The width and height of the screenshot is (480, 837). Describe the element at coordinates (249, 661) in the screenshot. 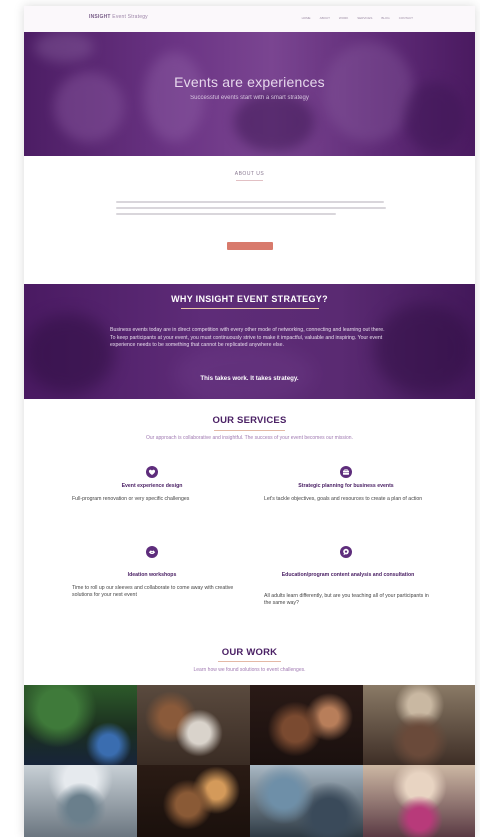

I see `work-title-underline` at that location.